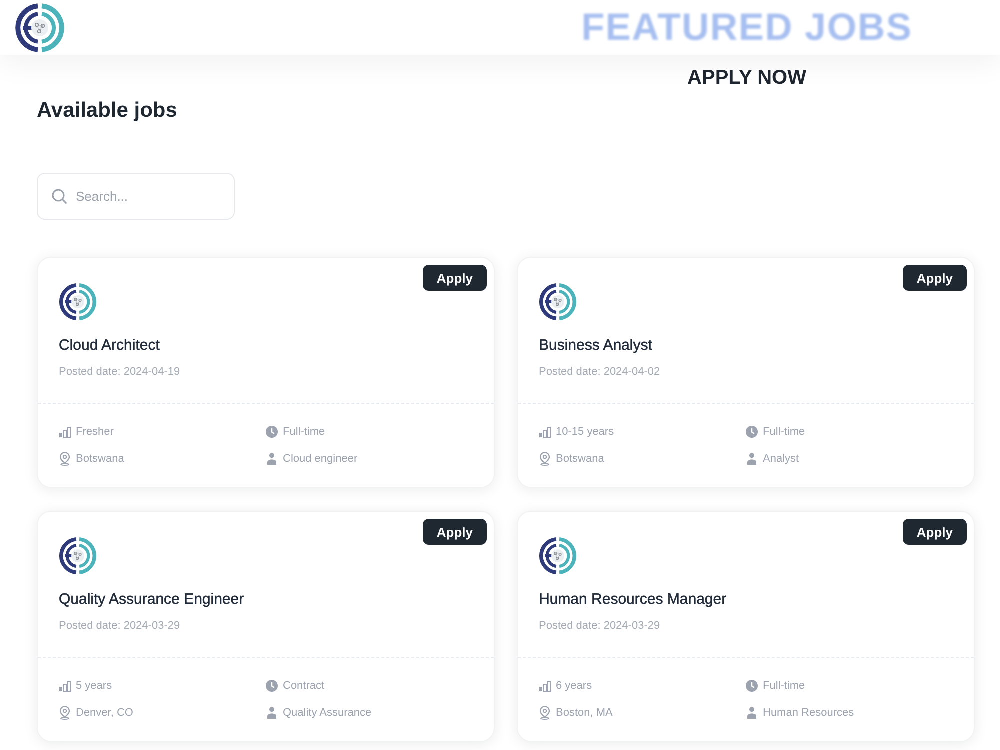 This screenshot has height=750, width=1000. Describe the element at coordinates (595, 346) in the screenshot. I see `job-title: Business Analyst` at that location.